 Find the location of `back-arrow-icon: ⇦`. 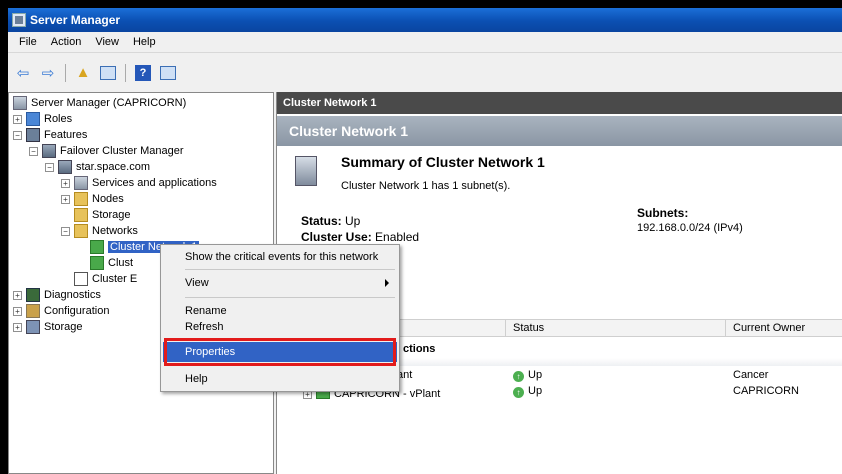

back-arrow-icon: ⇦ is located at coordinates (23, 73).